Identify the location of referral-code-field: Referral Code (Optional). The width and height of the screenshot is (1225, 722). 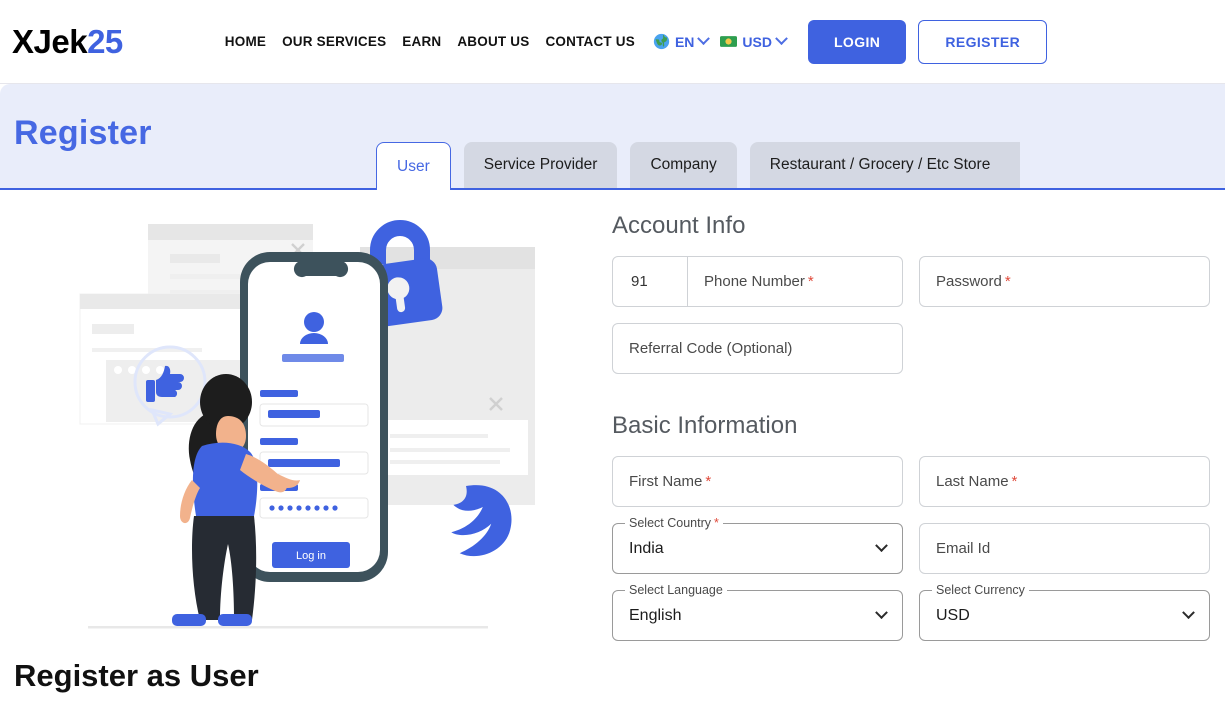
(757, 348).